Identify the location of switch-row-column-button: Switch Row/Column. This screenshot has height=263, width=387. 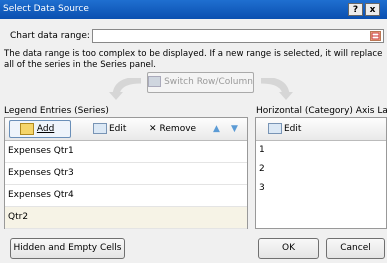
(200, 82).